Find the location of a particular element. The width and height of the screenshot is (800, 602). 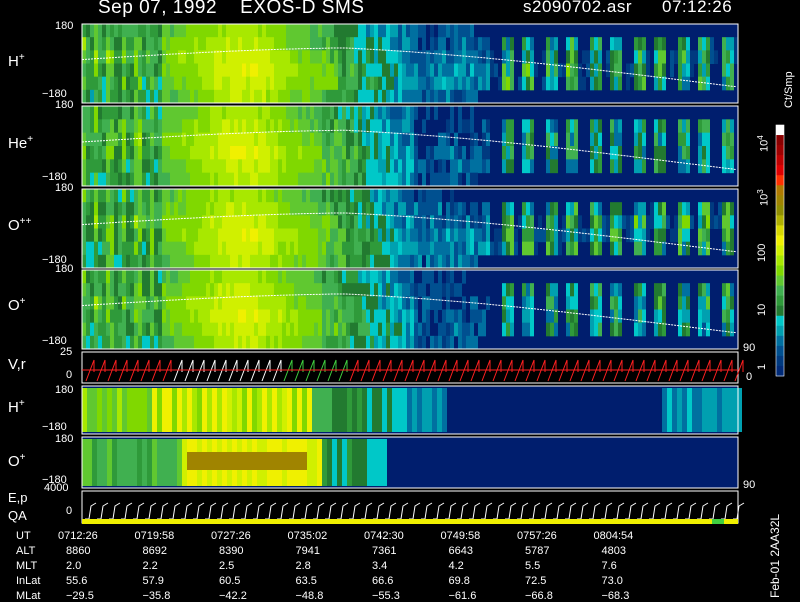

footer-cell: 3.4 is located at coordinates (380, 566).